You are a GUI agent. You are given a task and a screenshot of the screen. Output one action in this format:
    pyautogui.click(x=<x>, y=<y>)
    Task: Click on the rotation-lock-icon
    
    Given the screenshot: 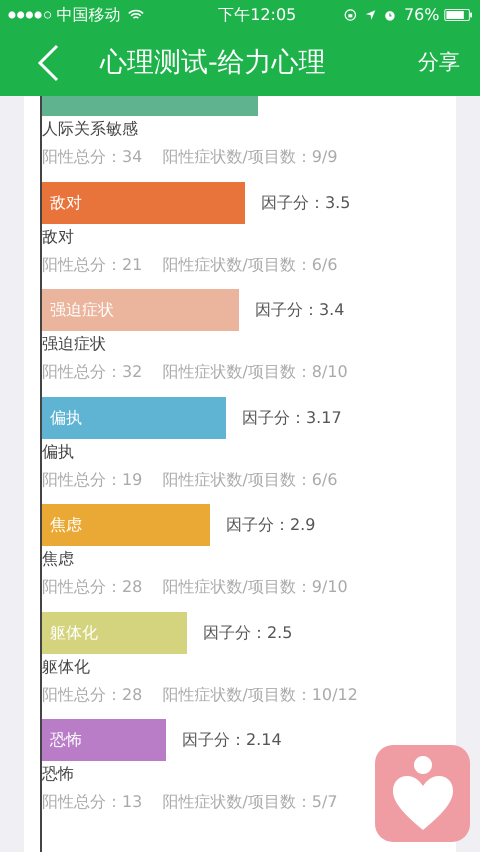 What is the action you would take?
    pyautogui.click(x=350, y=15)
    